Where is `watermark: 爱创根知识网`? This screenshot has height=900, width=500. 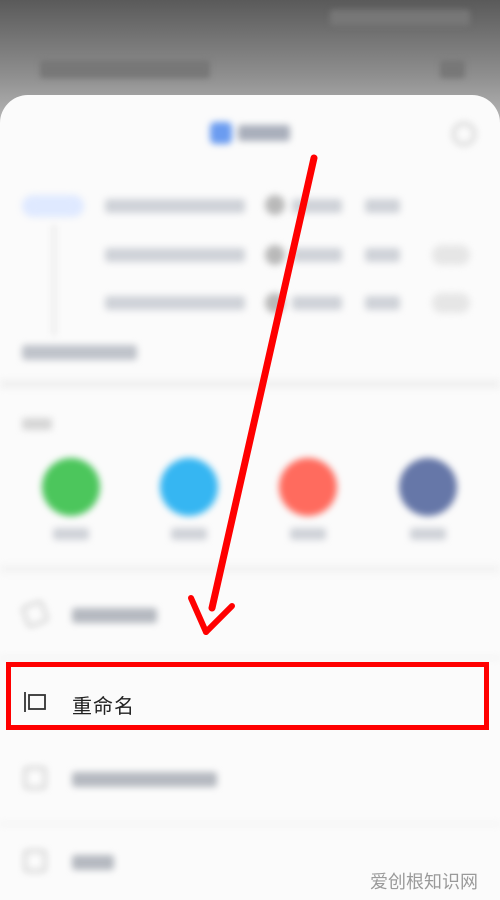 watermark: 爱创根知识网 is located at coordinates (424, 882).